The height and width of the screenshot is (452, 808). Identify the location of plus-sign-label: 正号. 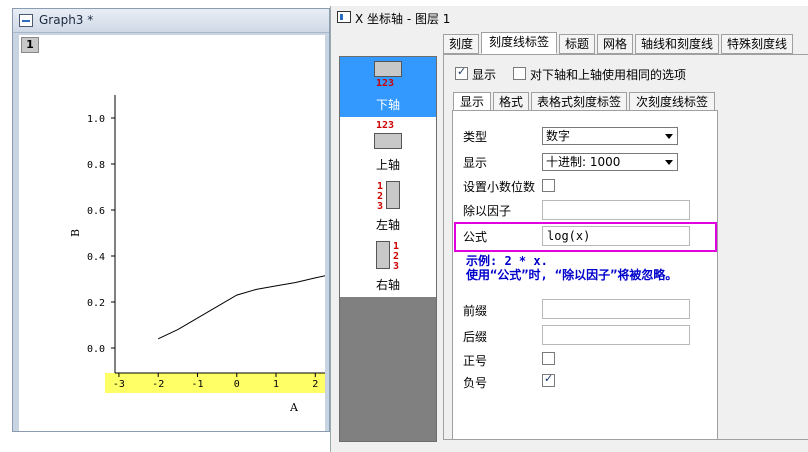
(475, 361).